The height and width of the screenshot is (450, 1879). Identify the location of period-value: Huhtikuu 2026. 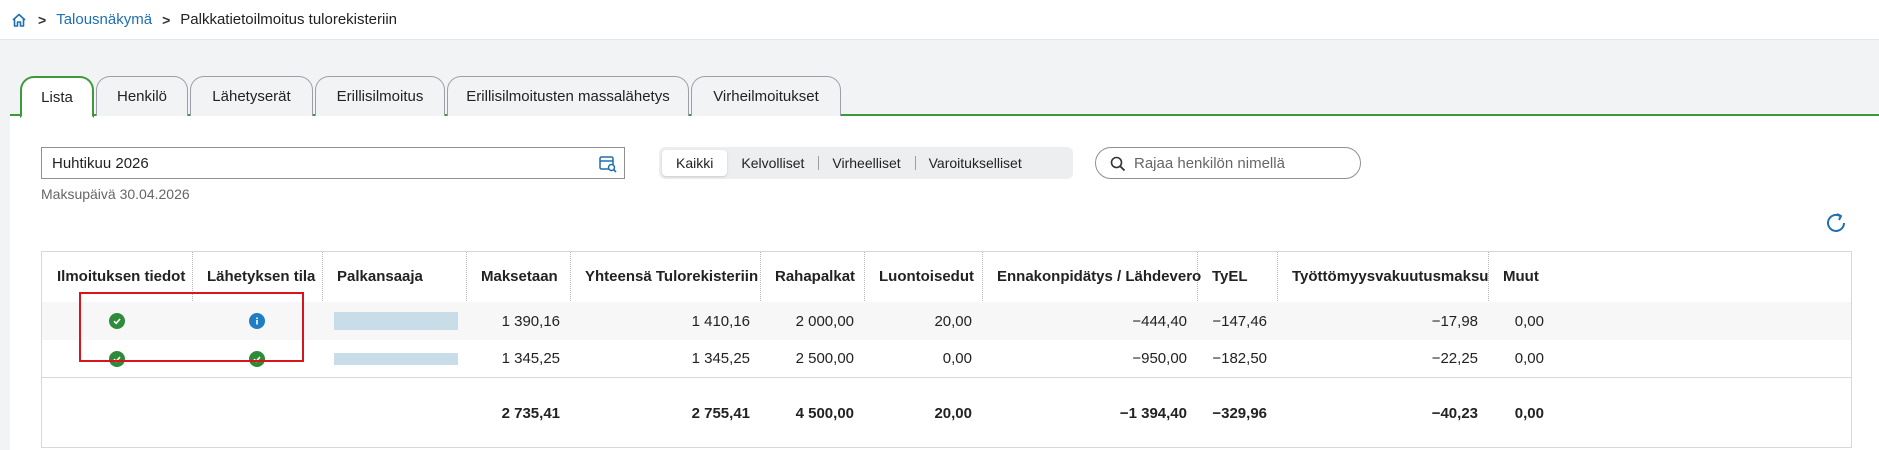
(100, 163).